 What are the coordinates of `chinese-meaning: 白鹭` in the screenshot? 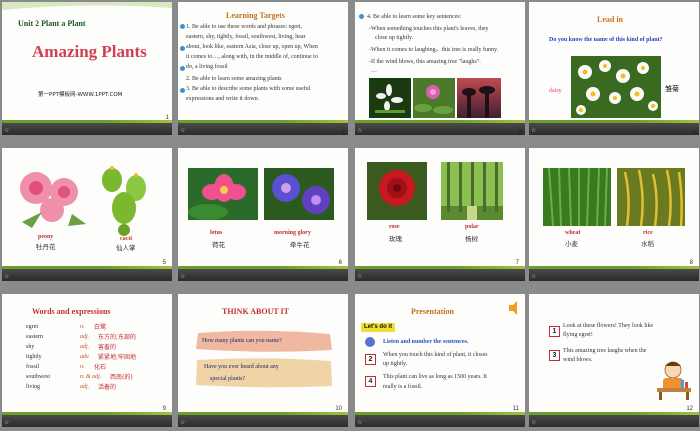 It's located at (100, 327).